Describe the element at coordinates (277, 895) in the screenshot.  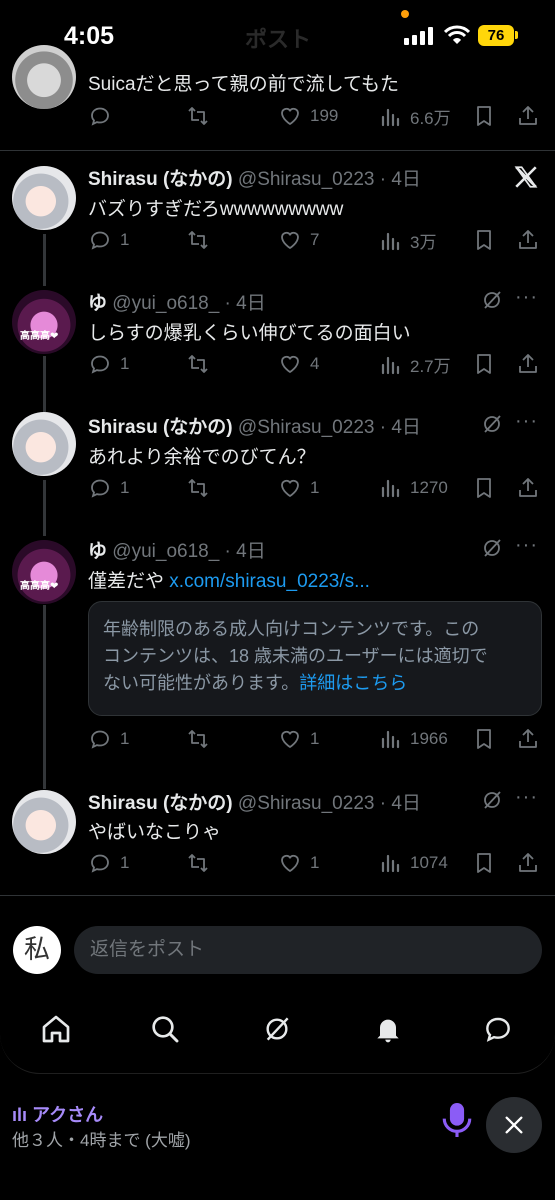
I see `divider` at that location.